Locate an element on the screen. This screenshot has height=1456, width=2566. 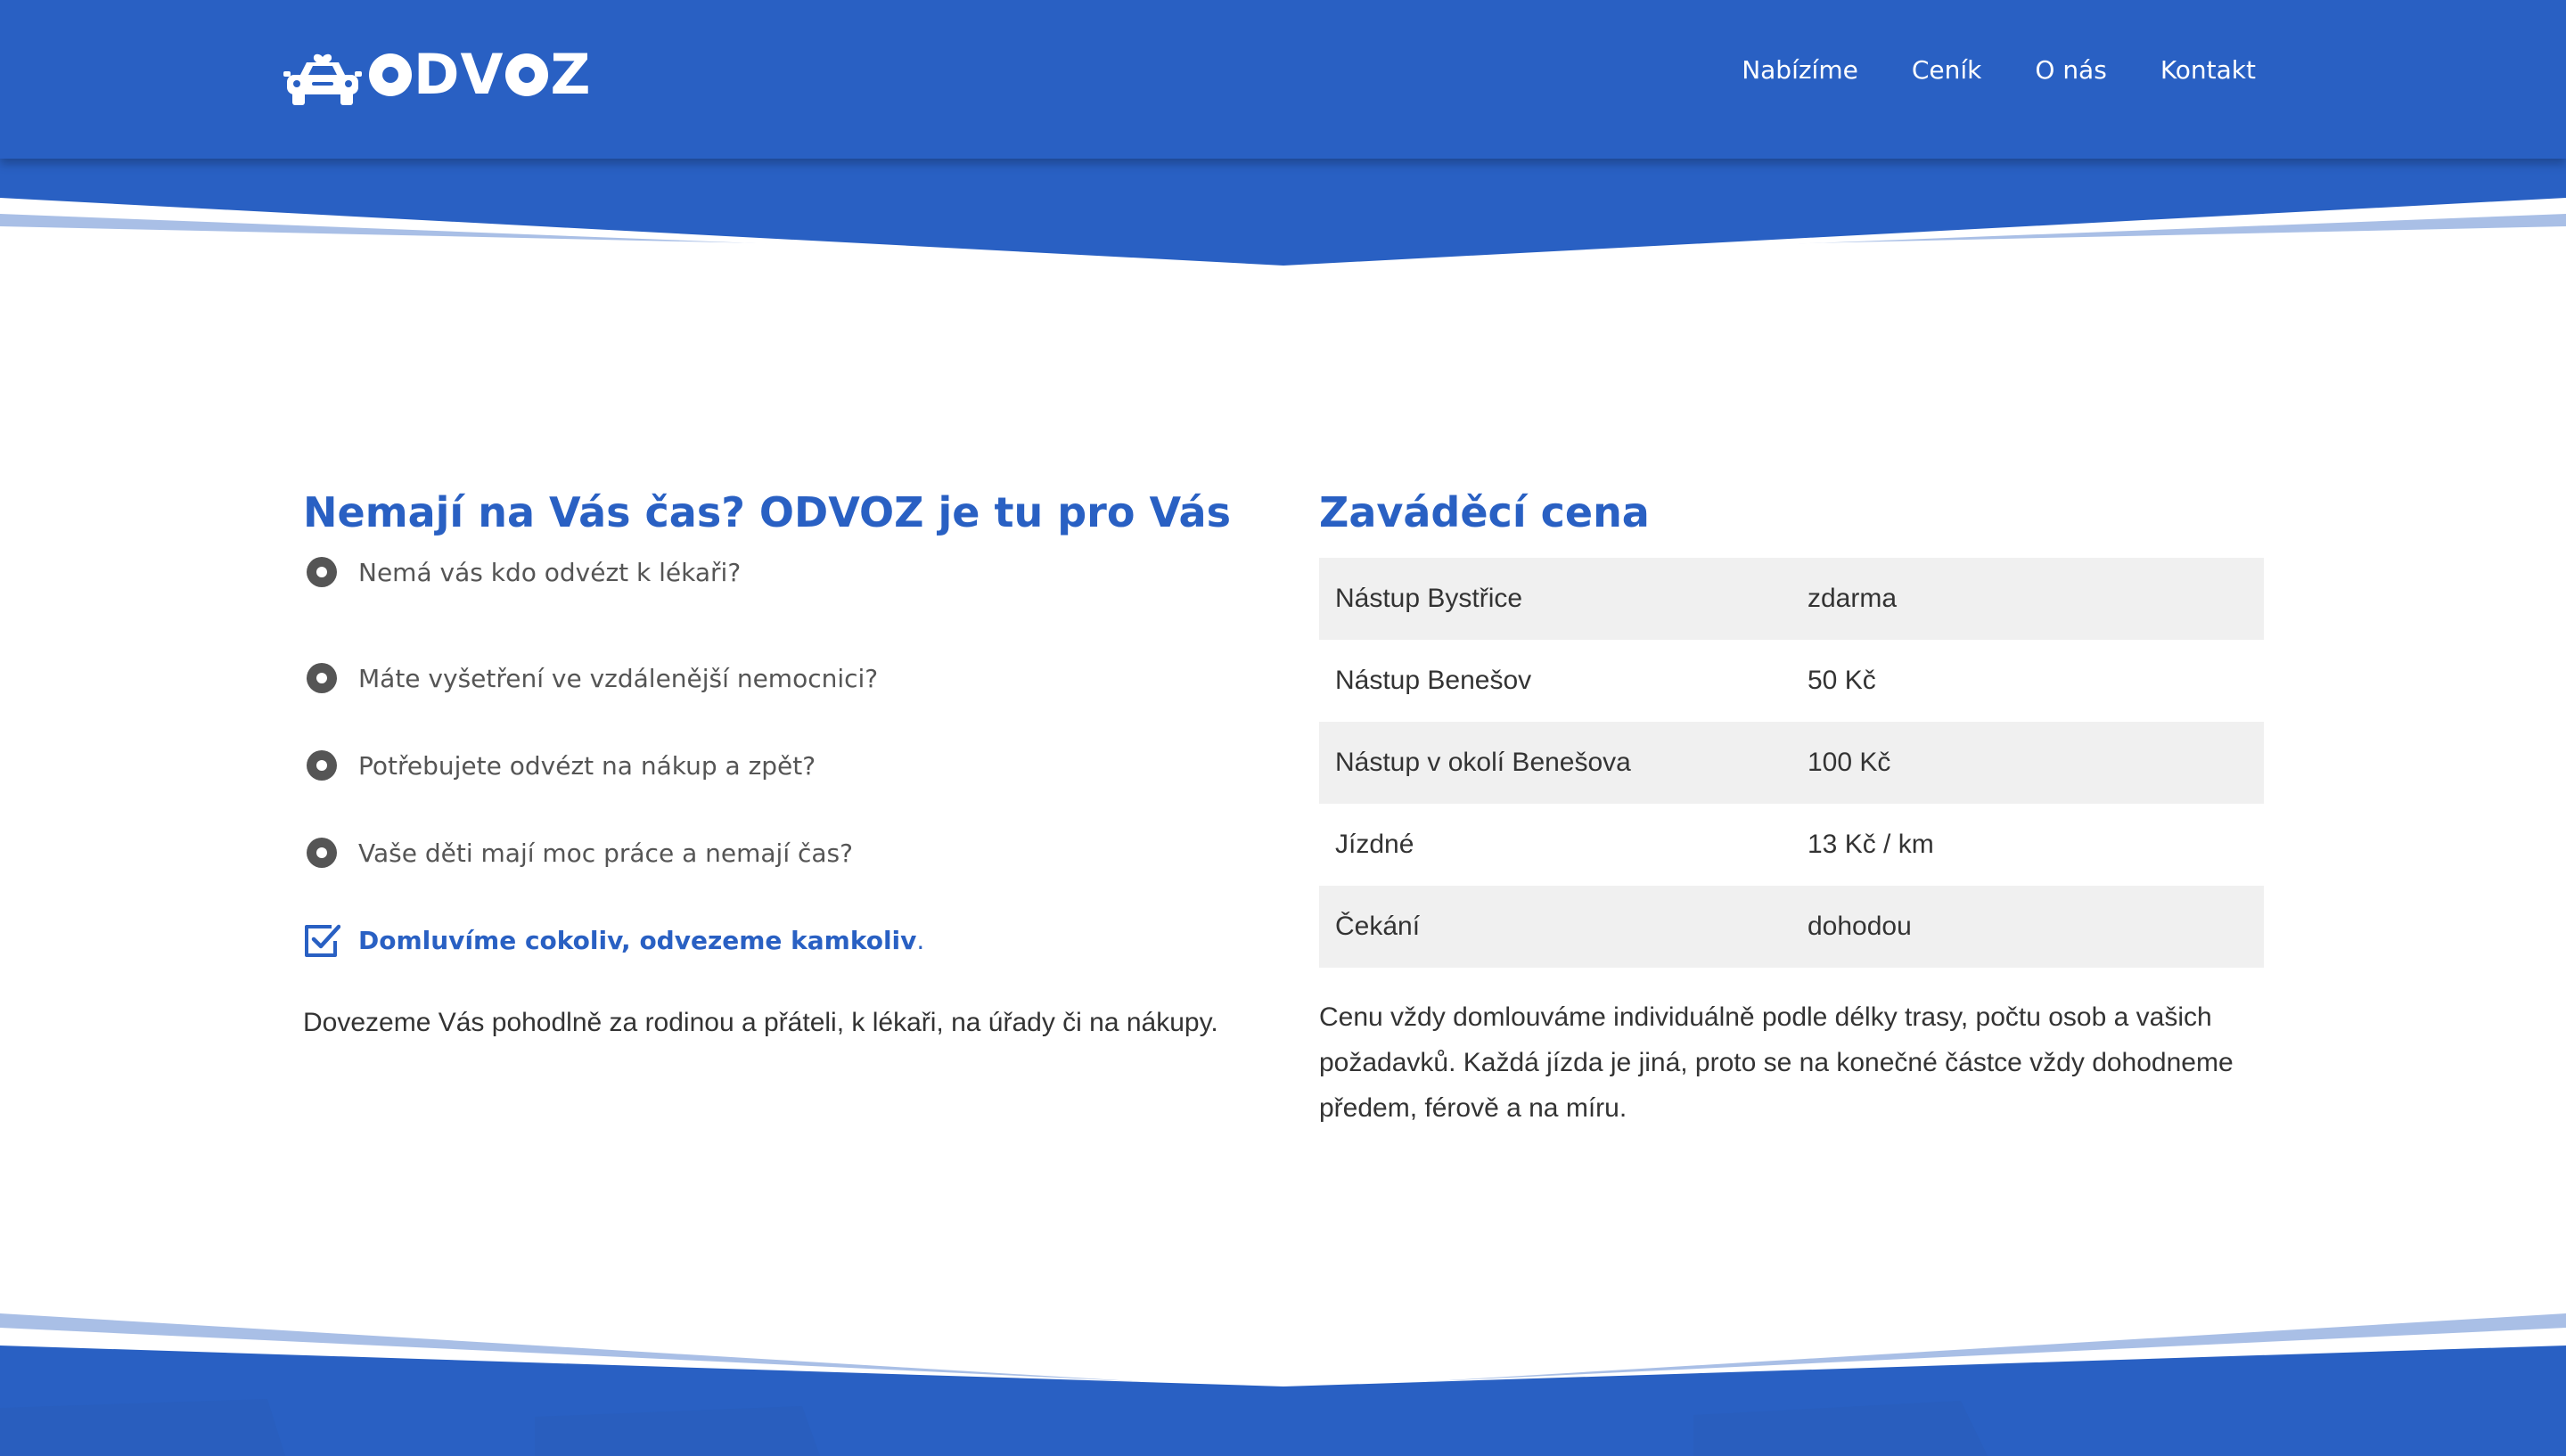
highlight-item: Domluvíme cokoliv, odvezeme kamkoliv. is located at coordinates (776, 940).